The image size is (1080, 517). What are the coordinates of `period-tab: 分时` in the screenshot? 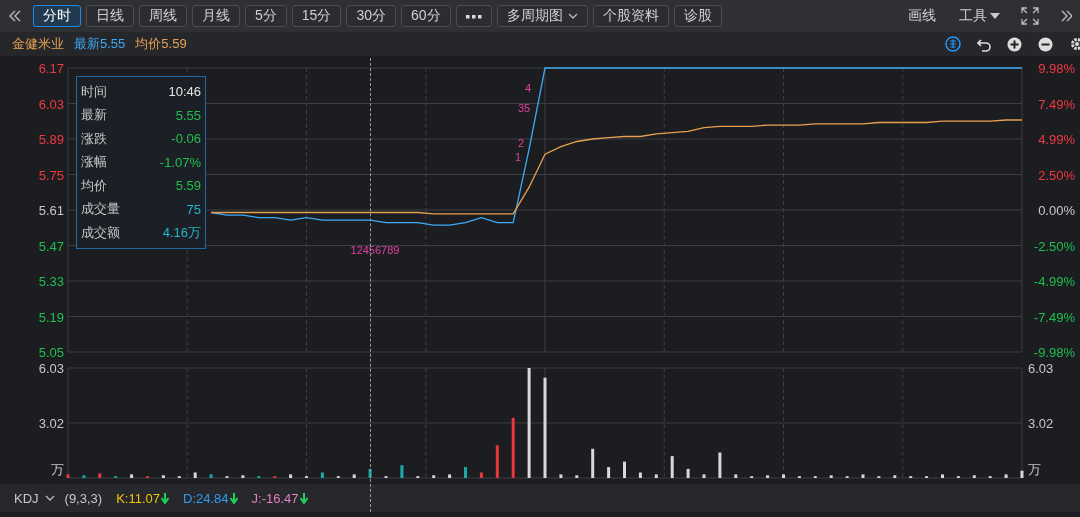 It's located at (57, 16).